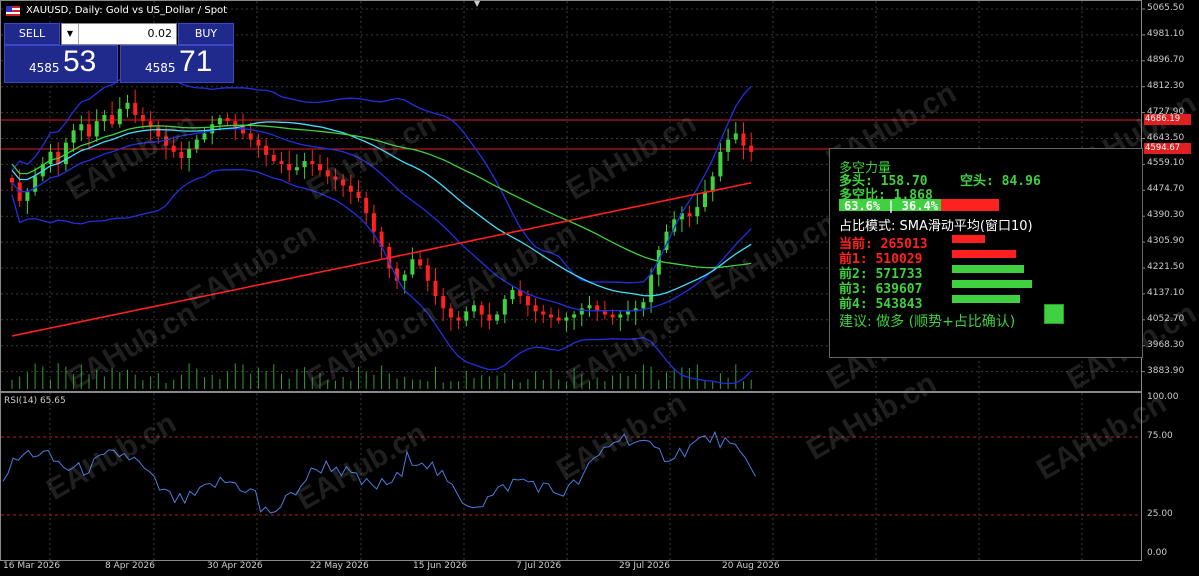  What do you see at coordinates (119, 52) in the screenshot?
I see `one-click-trading-panel: SELL ▼ 0.02 BUY 4585 53 4585 71` at bounding box center [119, 52].